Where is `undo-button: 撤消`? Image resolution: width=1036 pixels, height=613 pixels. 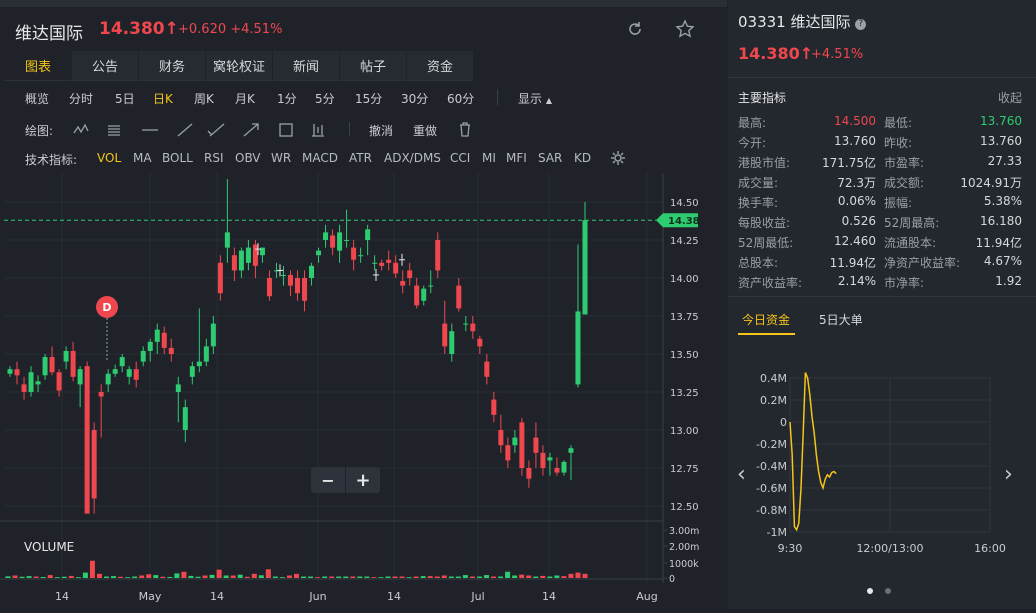
undo-button: 撤消 is located at coordinates (381, 130).